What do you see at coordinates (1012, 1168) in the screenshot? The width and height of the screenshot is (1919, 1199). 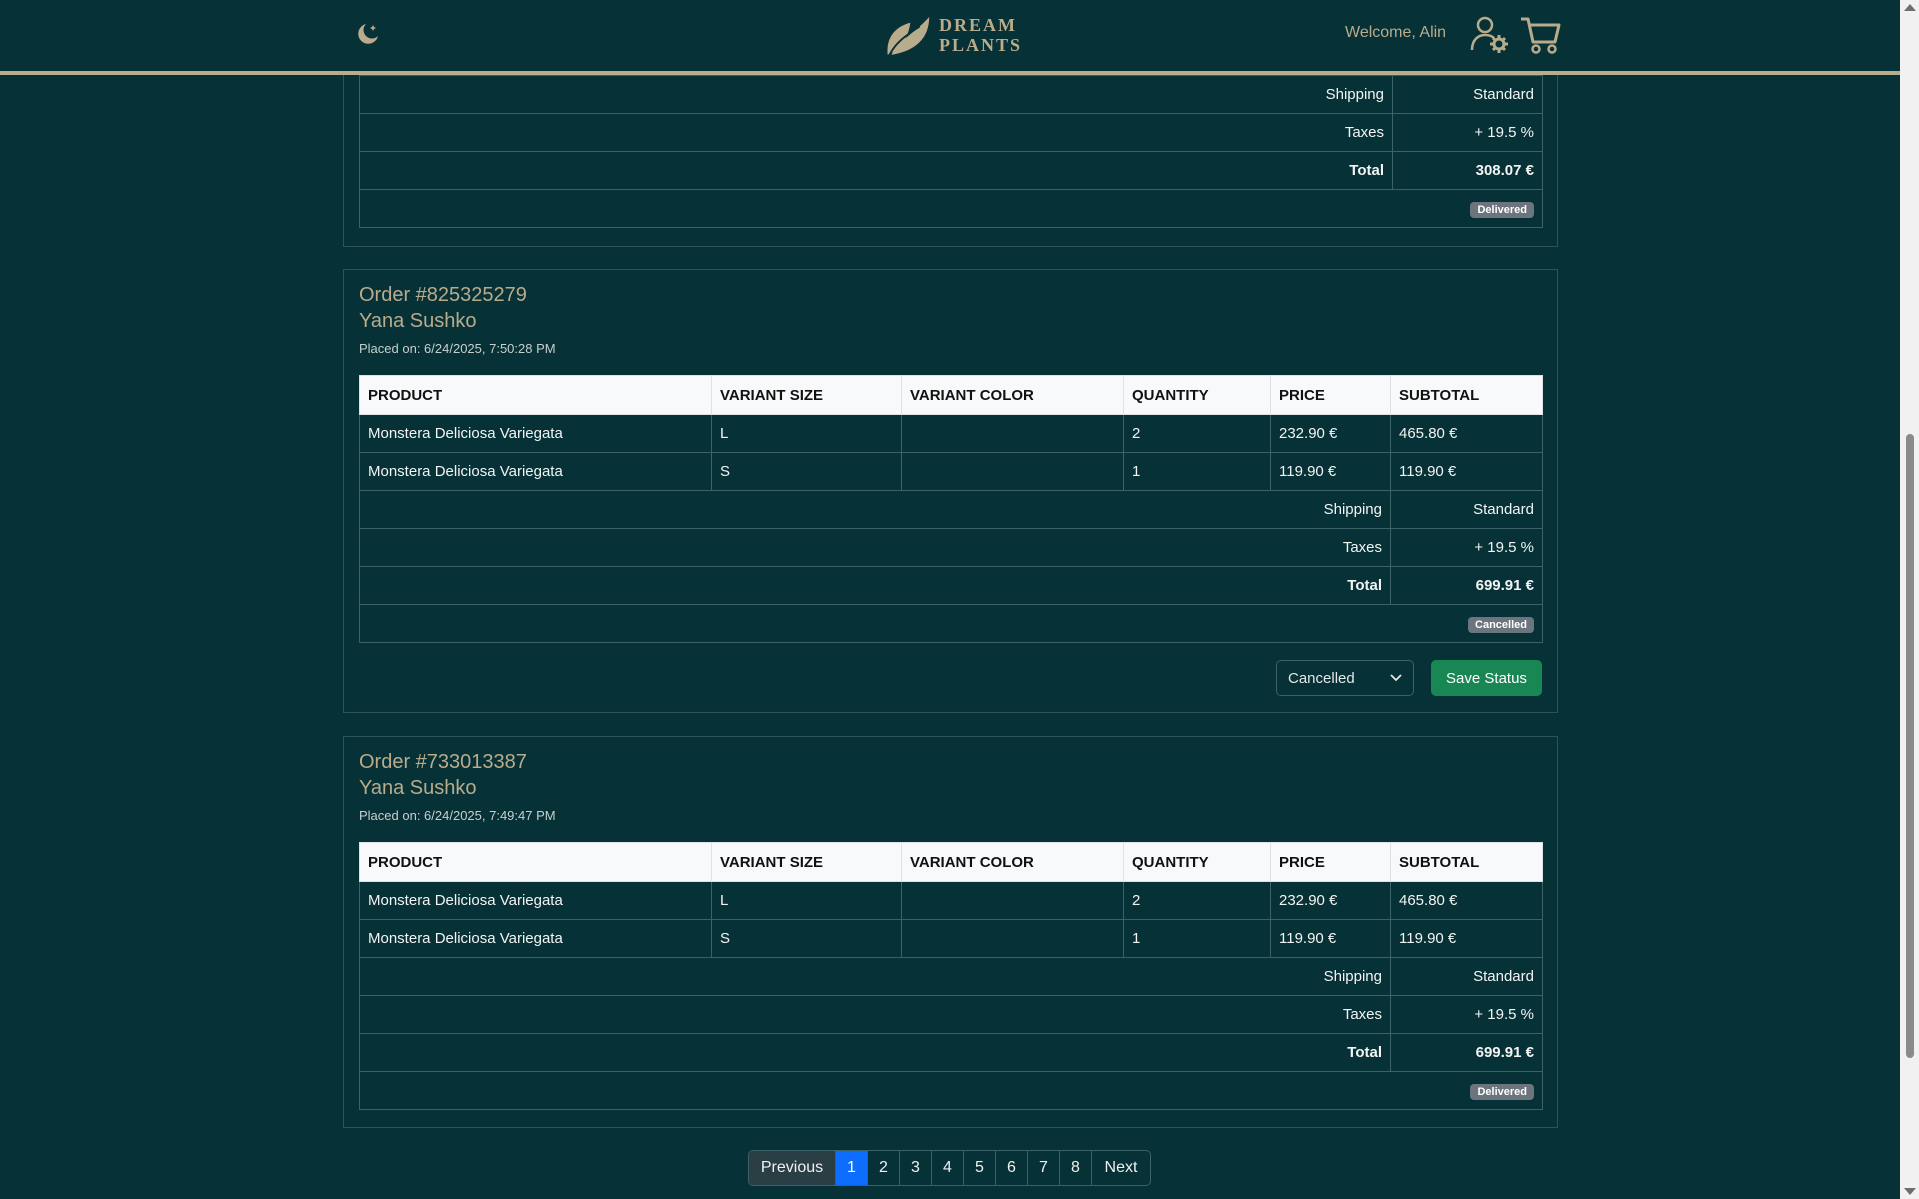 I see `page-6-button: 6` at bounding box center [1012, 1168].